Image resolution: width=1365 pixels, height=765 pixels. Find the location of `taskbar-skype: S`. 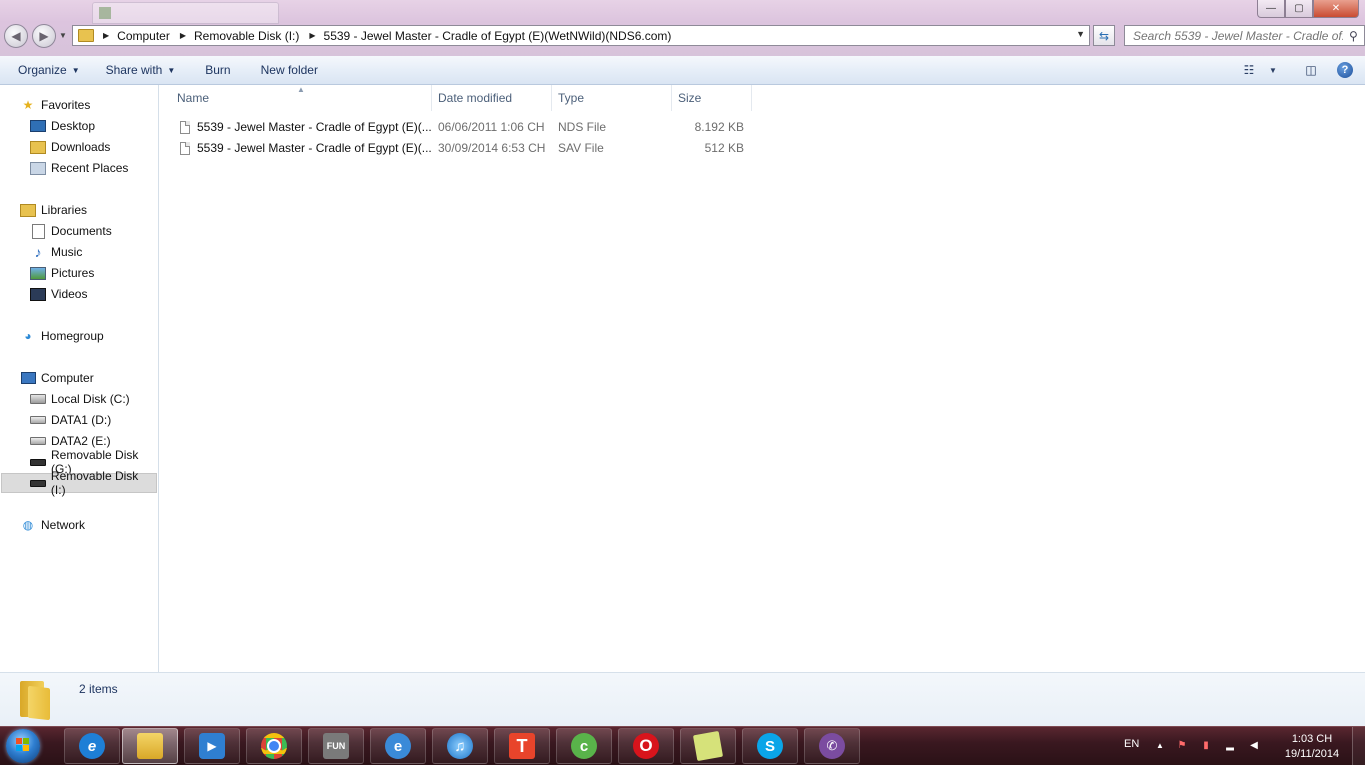

taskbar-skype: S is located at coordinates (770, 746).